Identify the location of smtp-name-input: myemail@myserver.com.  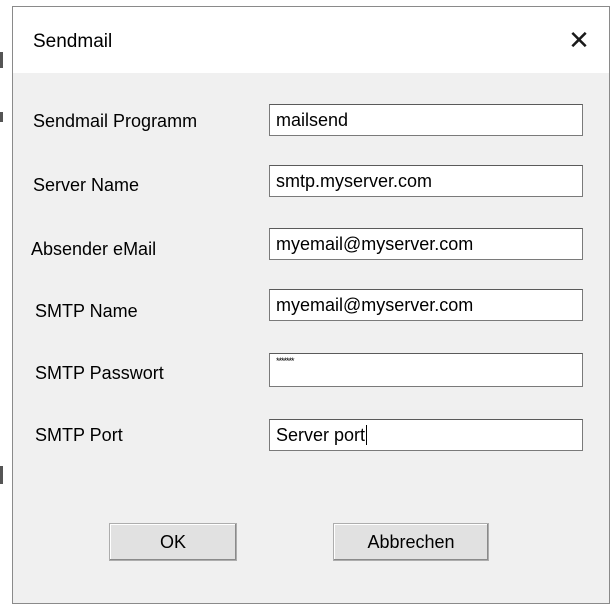
(426, 305).